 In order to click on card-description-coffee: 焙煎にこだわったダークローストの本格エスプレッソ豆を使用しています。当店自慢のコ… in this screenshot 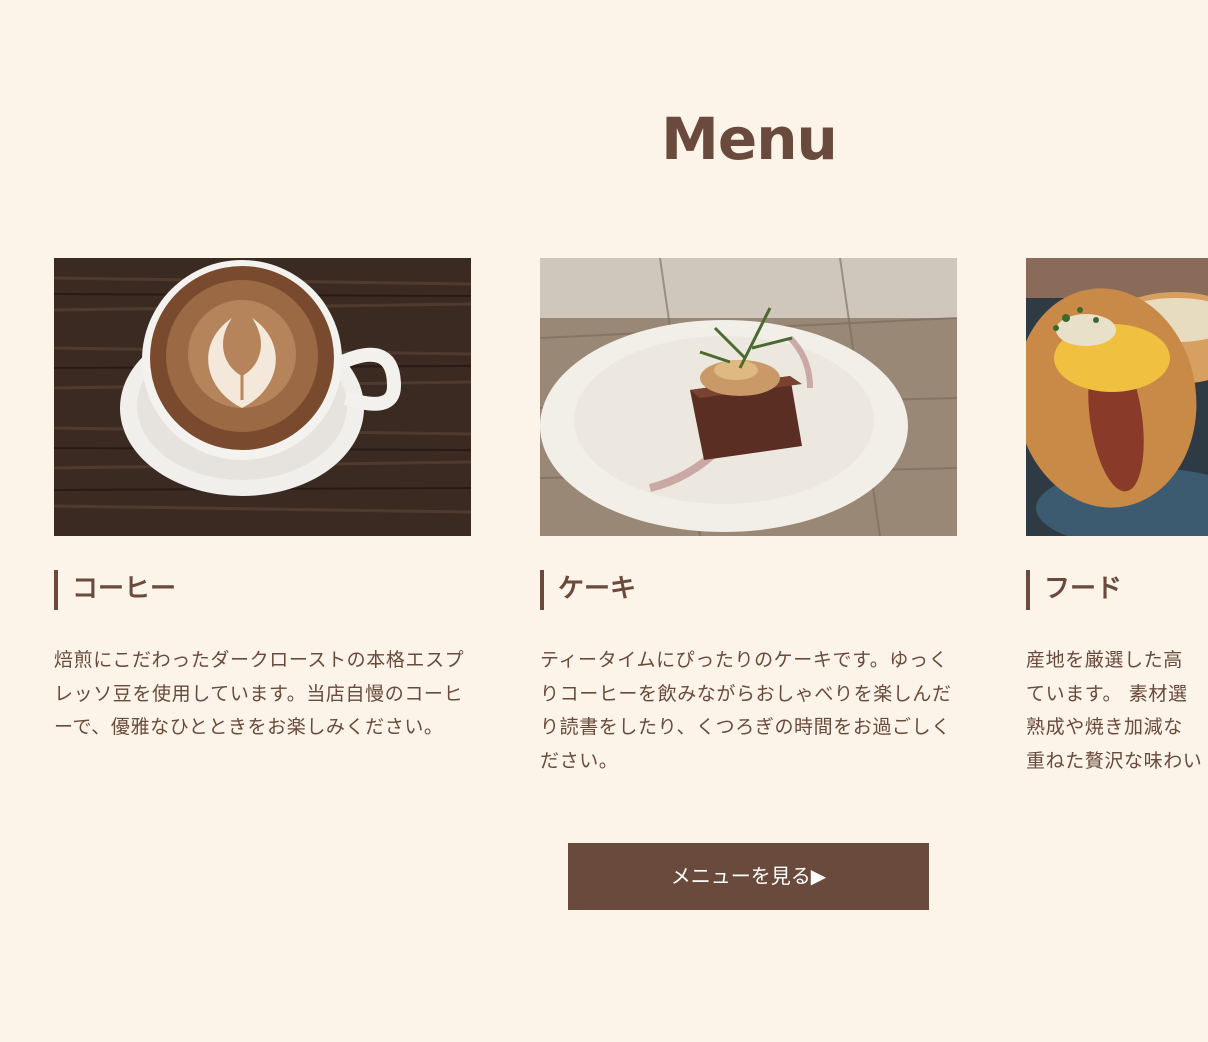, I will do `click(259, 693)`.